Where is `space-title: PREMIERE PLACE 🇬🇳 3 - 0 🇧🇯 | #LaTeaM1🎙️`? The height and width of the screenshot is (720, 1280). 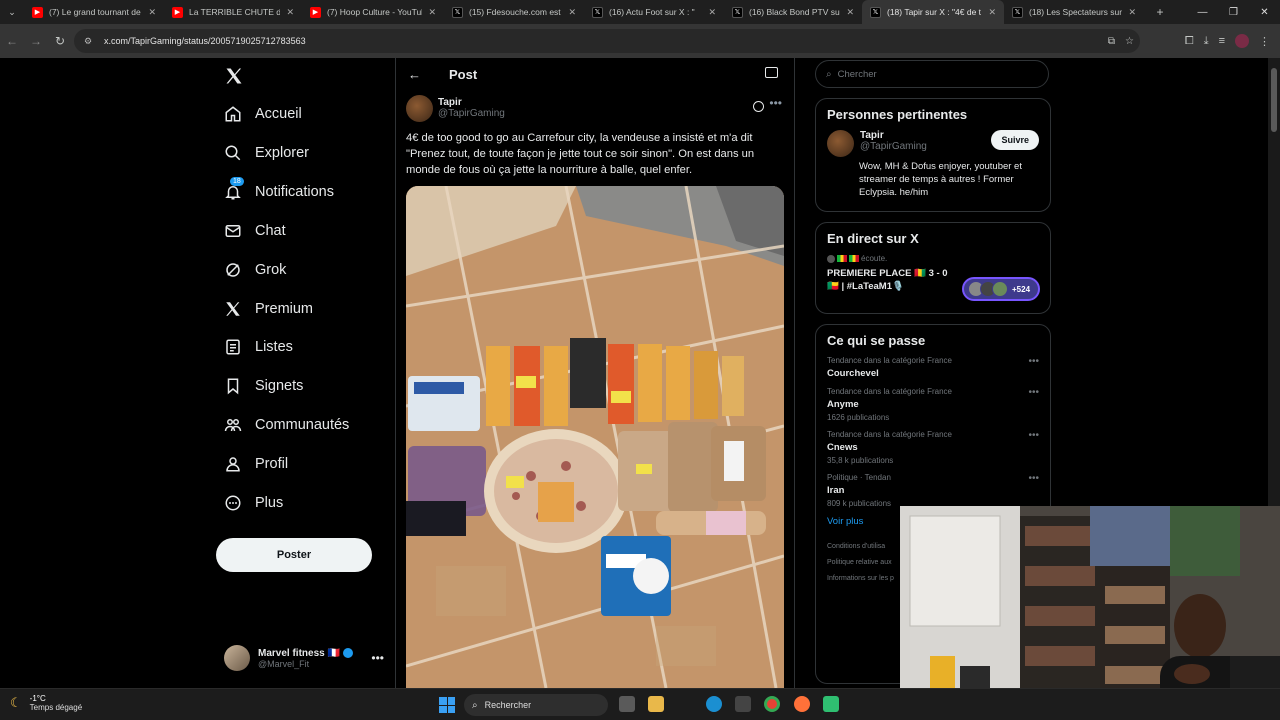
space-title: PREMIERE PLACE 🇬🇳 3 - 0 🇧🇯 | #LaTeaM1🎙️ is located at coordinates (892, 280).